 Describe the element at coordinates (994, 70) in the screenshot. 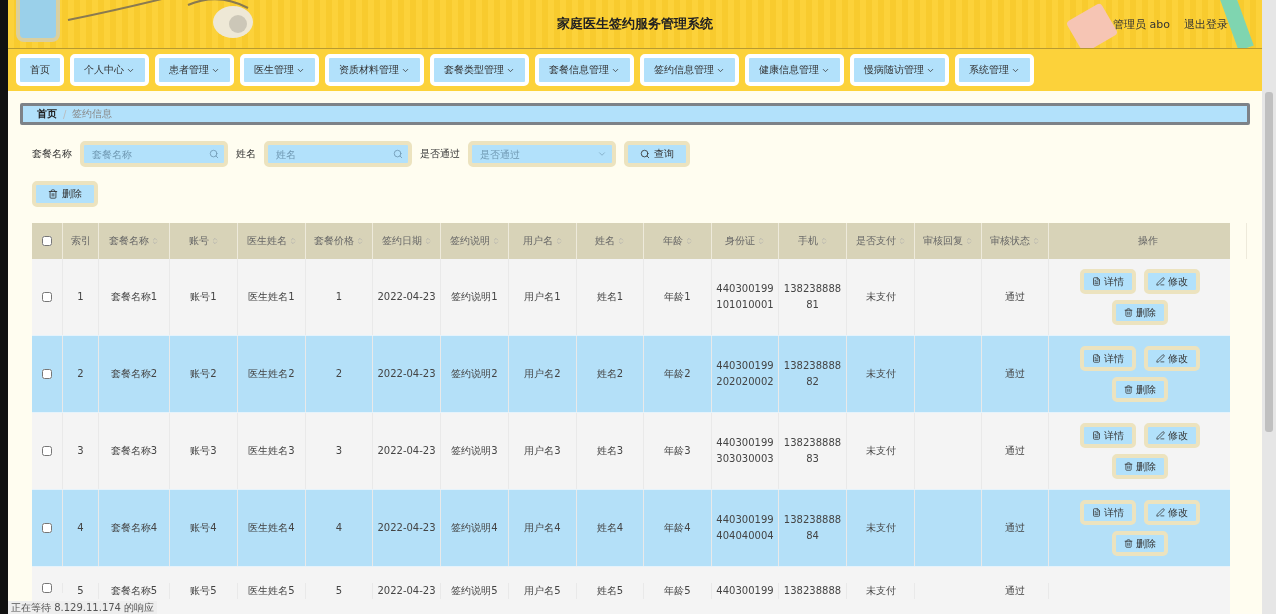

I see `nav-menu-button: 系统管理` at that location.